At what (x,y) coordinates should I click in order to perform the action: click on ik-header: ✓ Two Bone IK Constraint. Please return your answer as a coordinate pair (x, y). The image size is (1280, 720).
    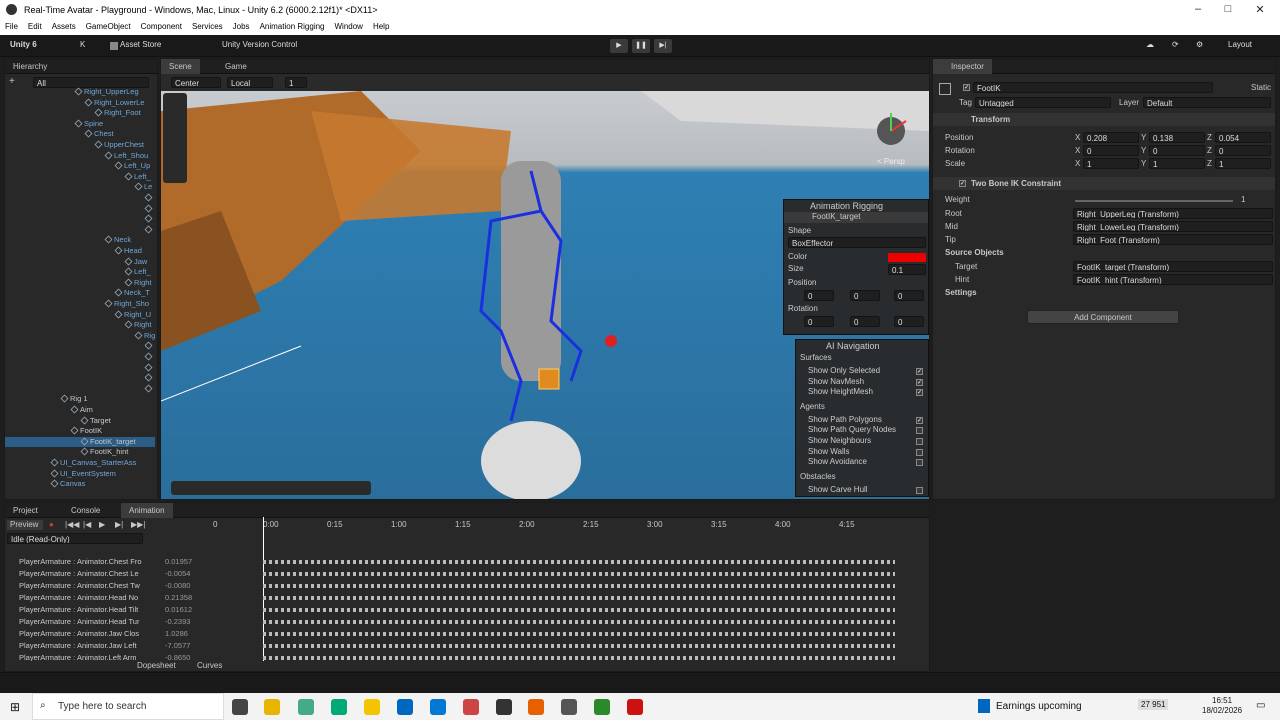
    Looking at the image, I should click on (1104, 183).